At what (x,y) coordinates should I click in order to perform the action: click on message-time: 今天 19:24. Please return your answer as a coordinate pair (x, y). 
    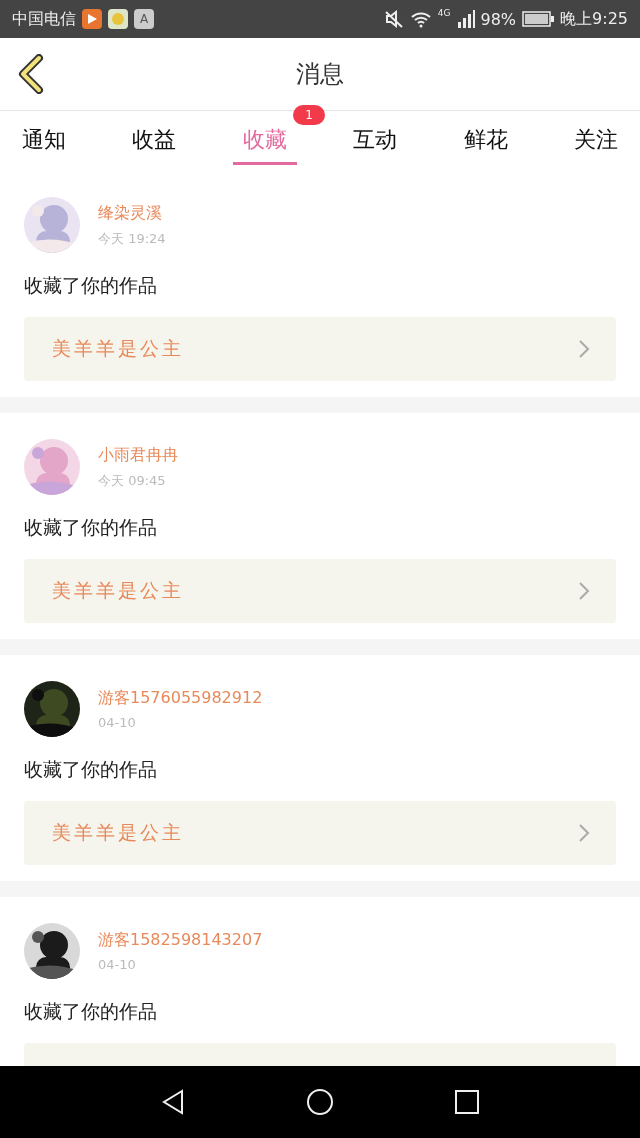
    Looking at the image, I should click on (132, 238).